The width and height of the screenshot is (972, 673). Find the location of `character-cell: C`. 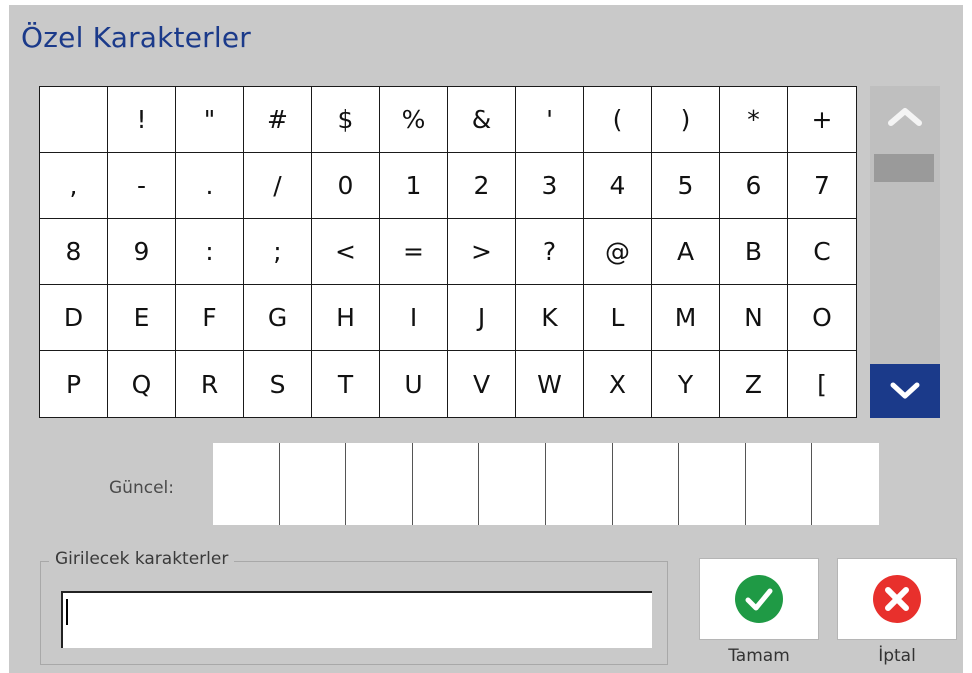

character-cell: C is located at coordinates (822, 252).